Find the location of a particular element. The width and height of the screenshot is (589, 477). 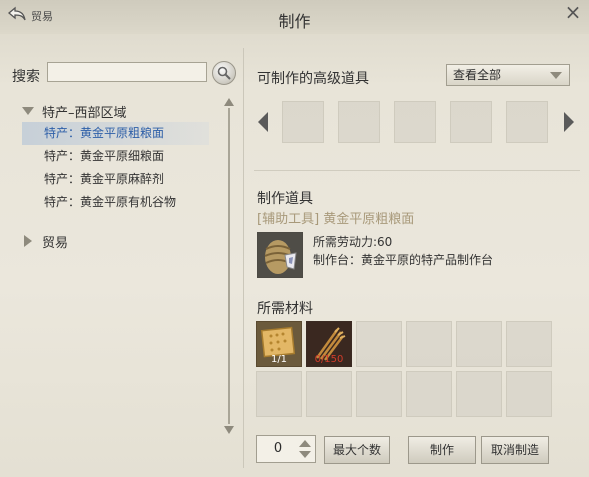

magnifier-icon is located at coordinates (224, 73).